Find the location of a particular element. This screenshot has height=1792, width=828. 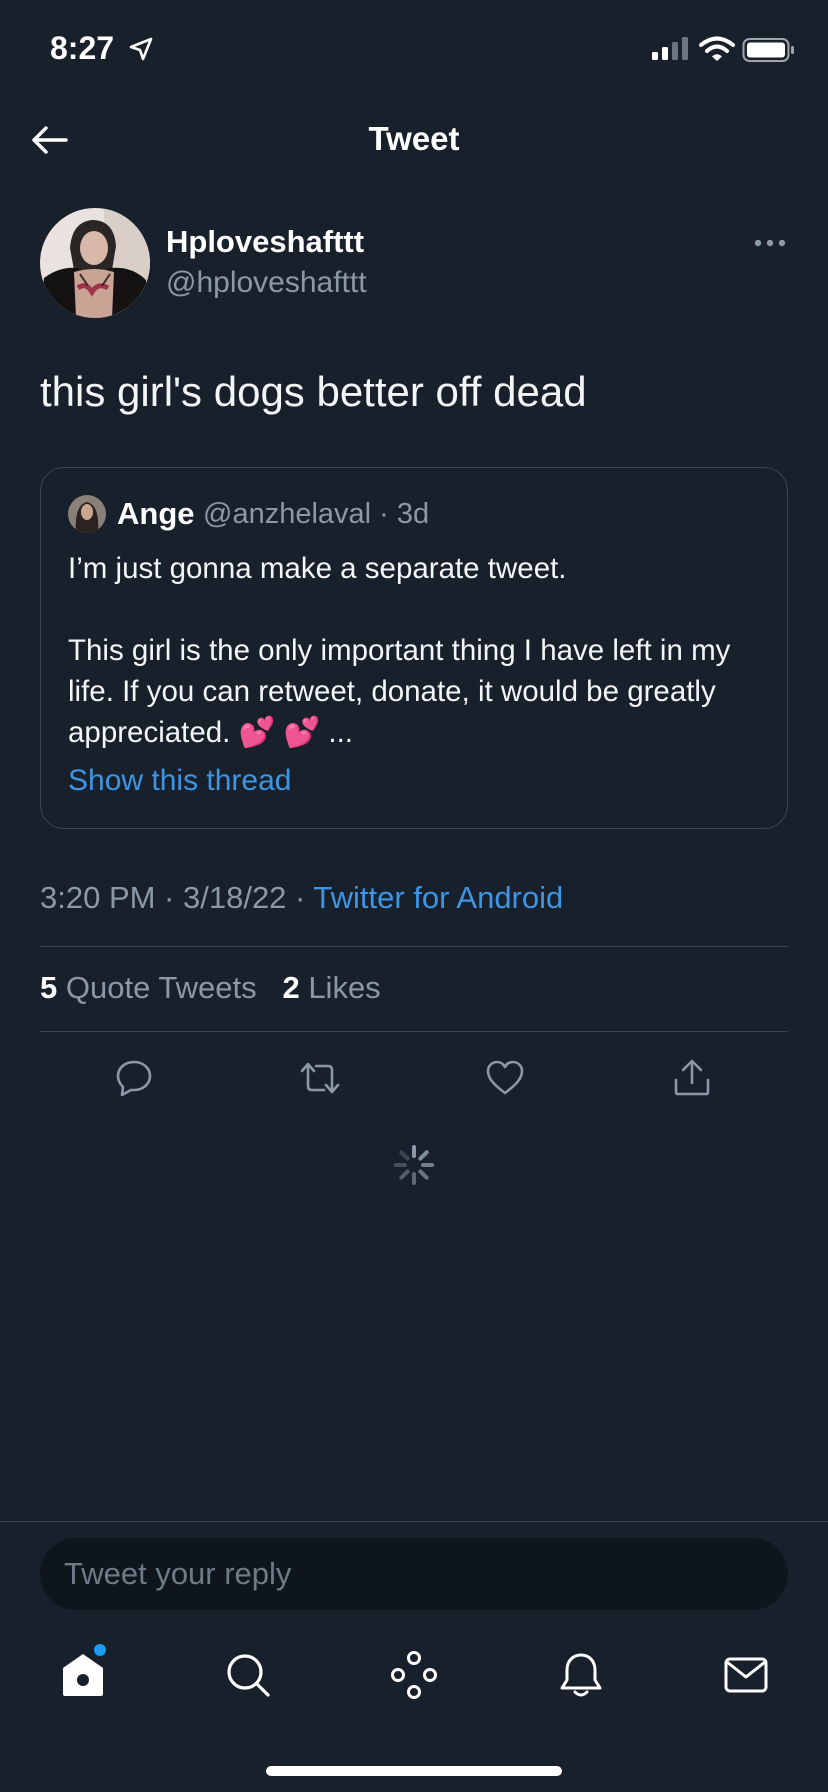

reply-icon is located at coordinates (134, 1078).